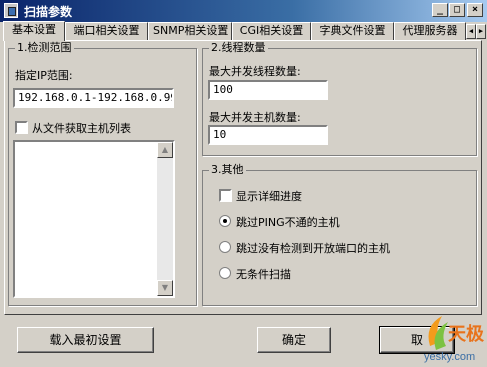 Image resolution: width=487 pixels, height=367 pixels. Describe the element at coordinates (475, 10) in the screenshot. I see `close-button: ×` at that location.